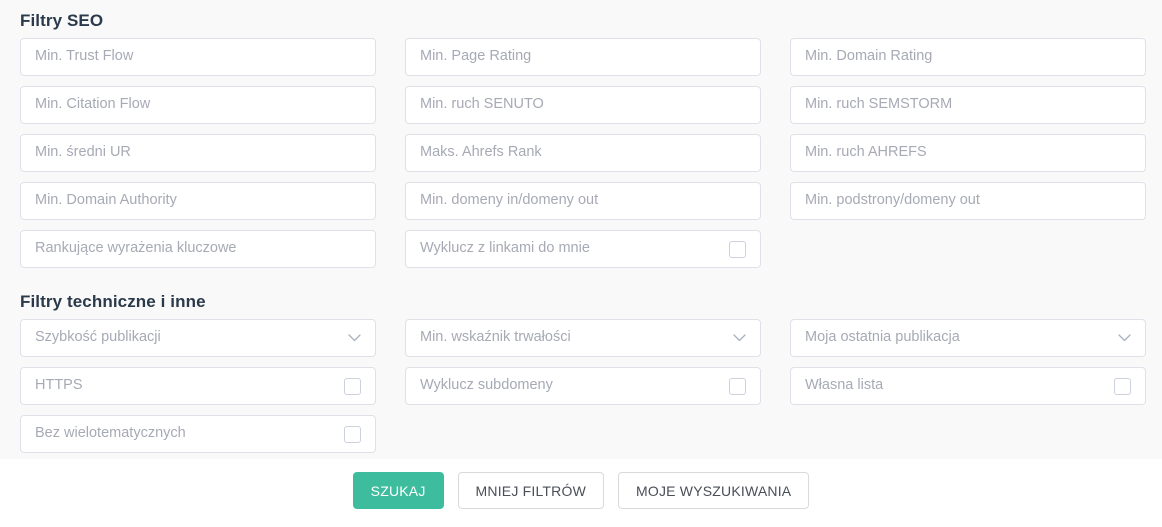 The height and width of the screenshot is (527, 1162). I want to click on field-wyklucz-subdomeny: Wyklucz subdomeny, so click(583, 386).